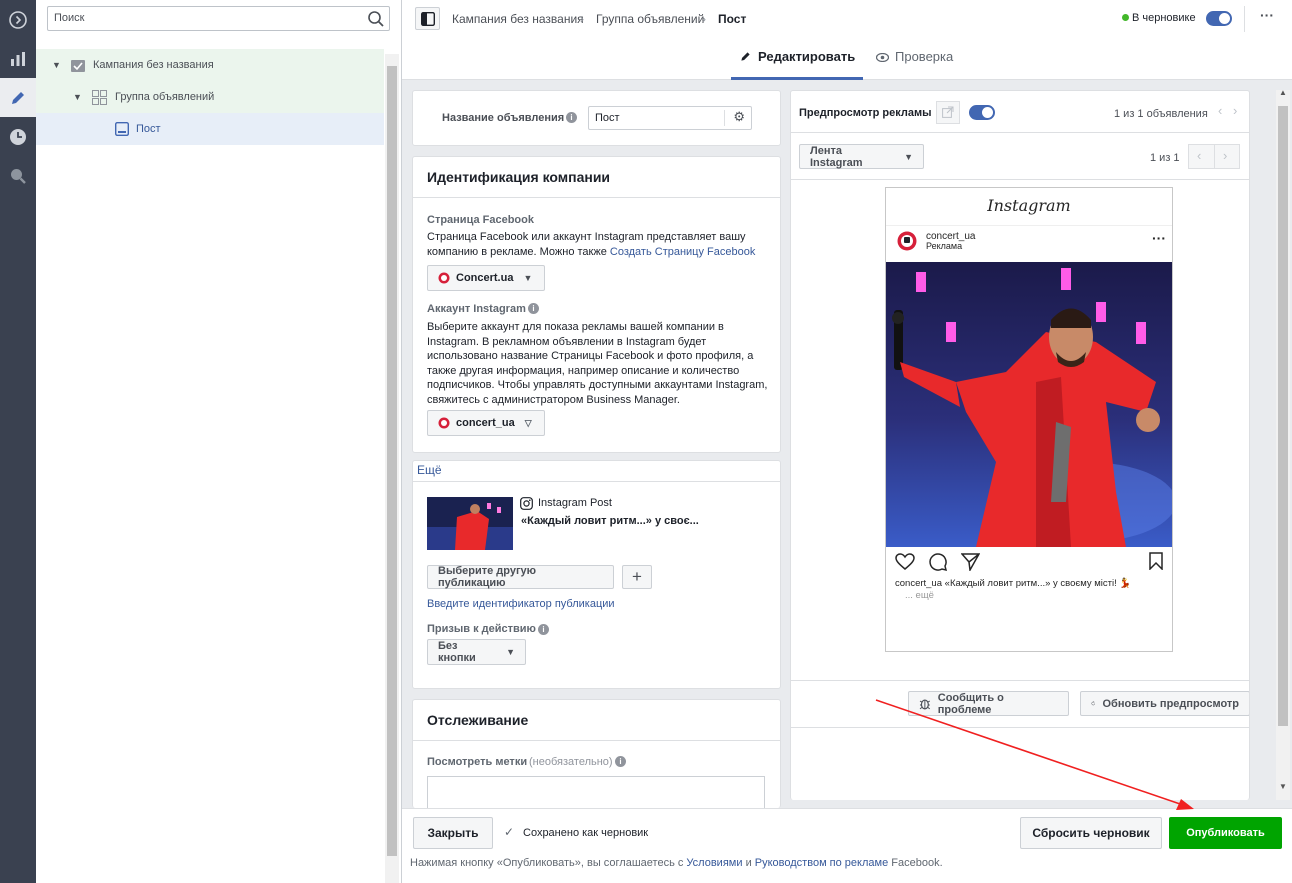 The height and width of the screenshot is (883, 1292). I want to click on main-scrollbar: ▲ ▼, so click(1283, 444).